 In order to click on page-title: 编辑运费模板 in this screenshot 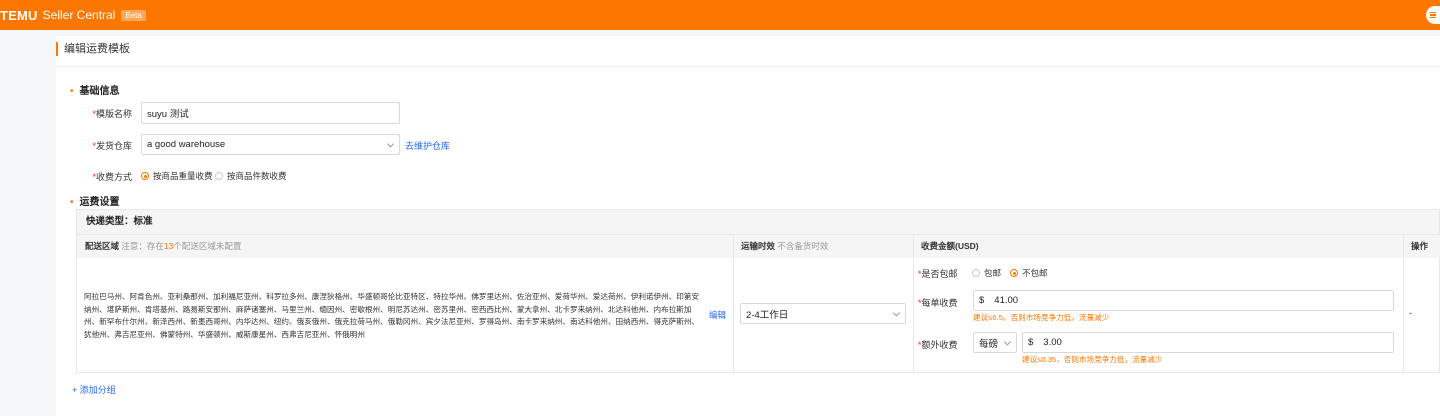, I will do `click(93, 49)`.